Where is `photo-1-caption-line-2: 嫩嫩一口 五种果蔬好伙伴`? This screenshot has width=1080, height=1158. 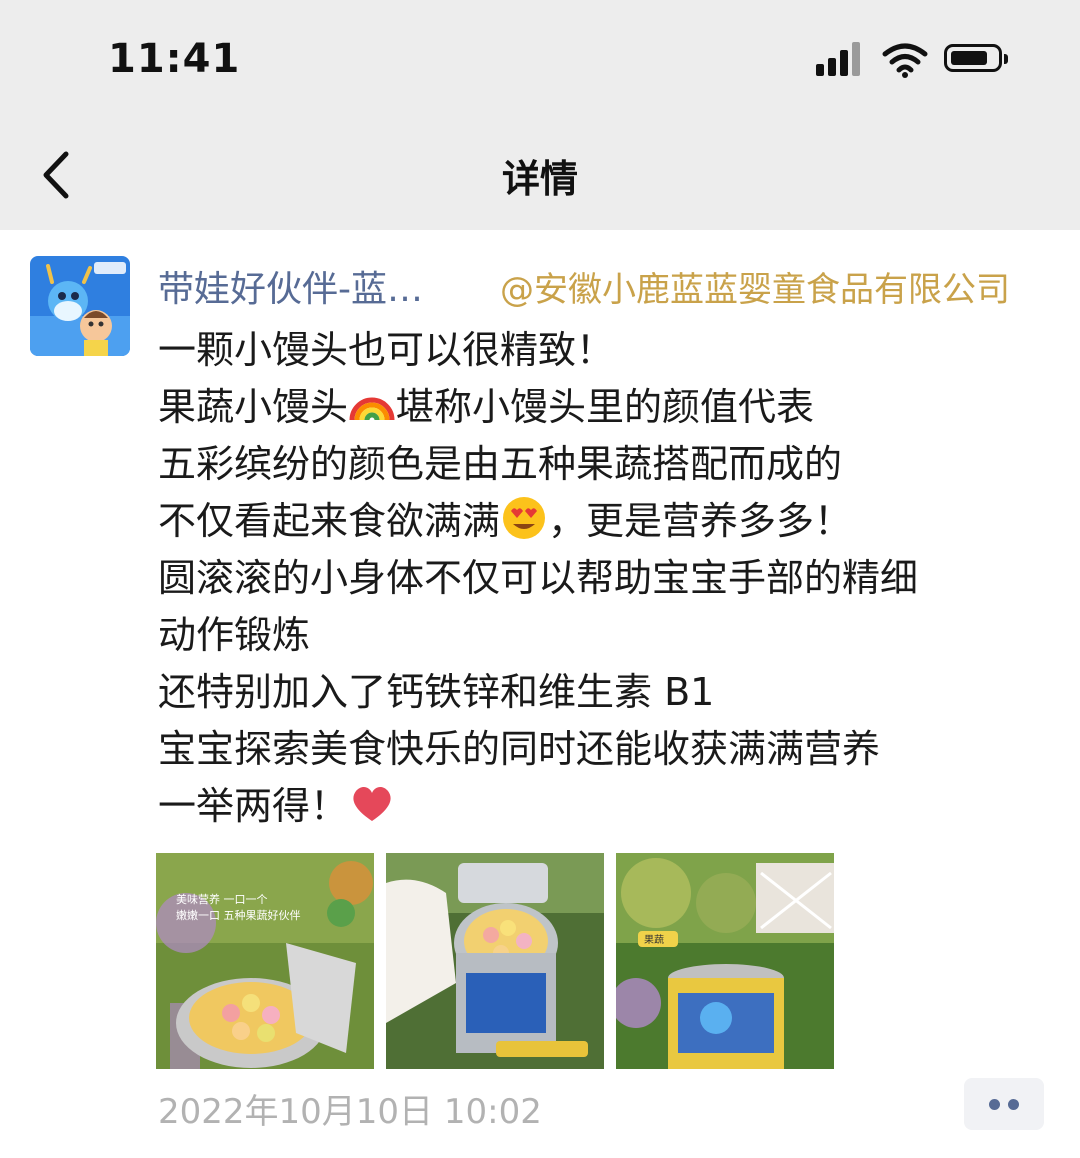 photo-1-caption-line-2: 嫩嫩一口 五种果蔬好伙伴 is located at coordinates (238, 915).